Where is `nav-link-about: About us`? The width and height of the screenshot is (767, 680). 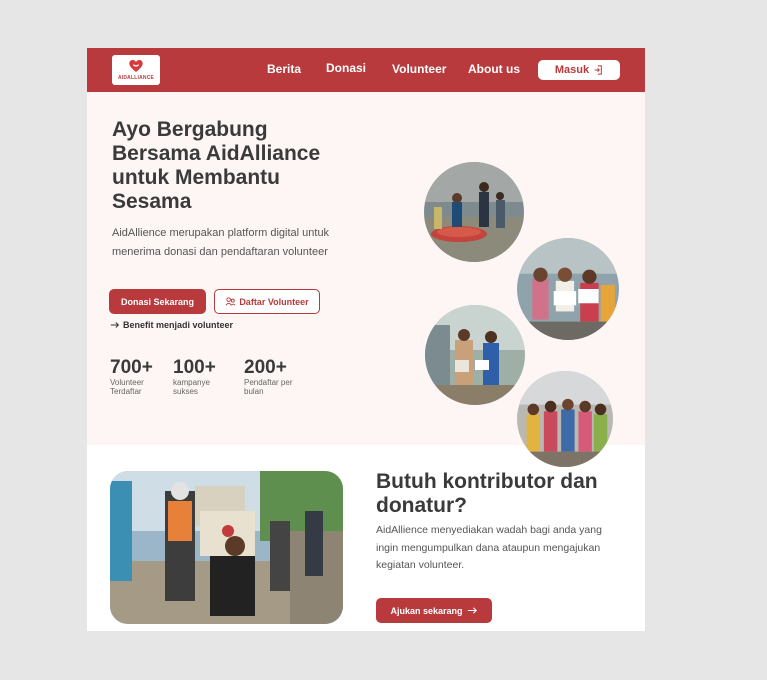 nav-link-about: About us is located at coordinates (494, 69).